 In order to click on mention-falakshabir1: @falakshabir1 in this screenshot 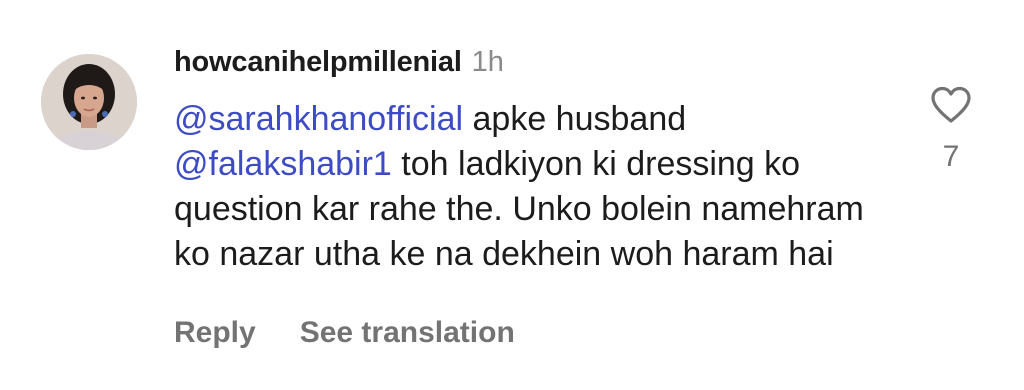, I will do `click(283, 164)`.